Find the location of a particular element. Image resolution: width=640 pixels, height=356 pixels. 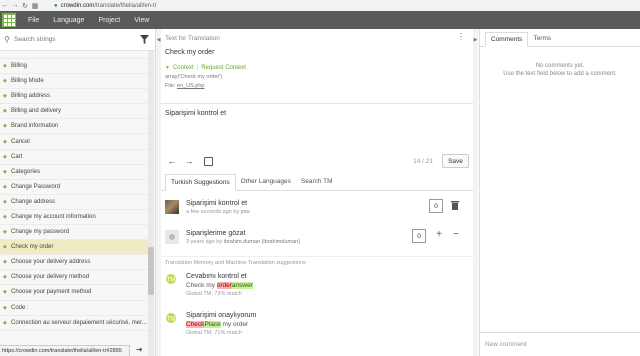

list-item: ◆ Billing and delivery is located at coordinates (74, 112).